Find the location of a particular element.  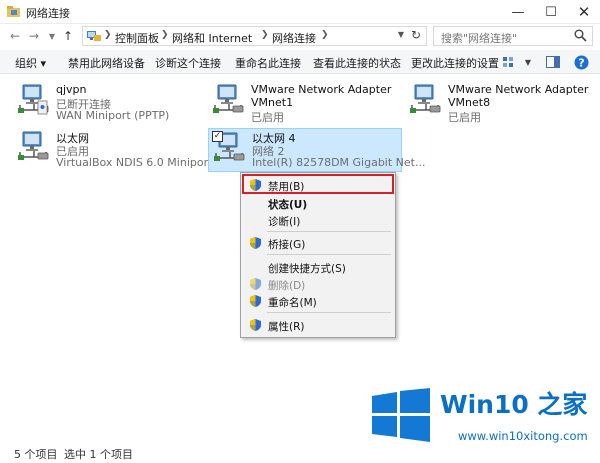

menu-item-properties: 属性(R) is located at coordinates (318, 325).